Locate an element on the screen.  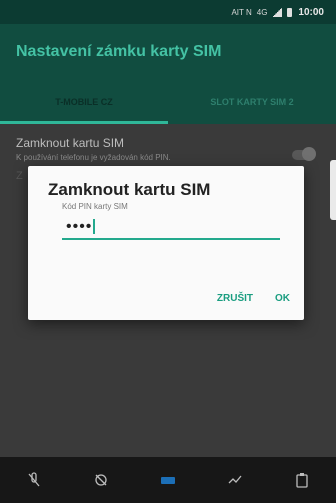
keyboard-toolbar is located at coordinates (168, 480).